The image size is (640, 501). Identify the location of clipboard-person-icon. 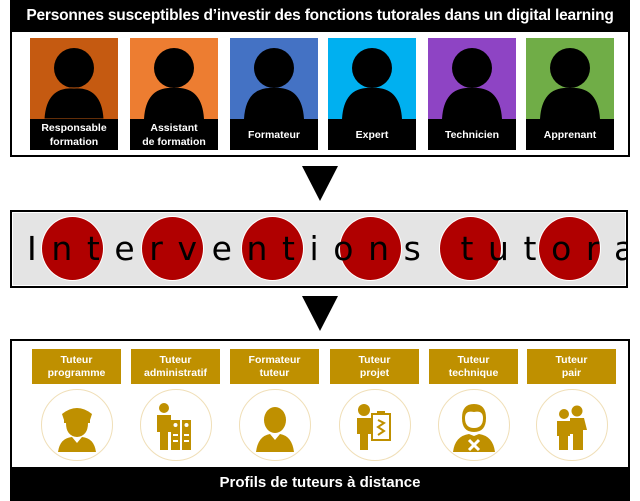
(374, 427).